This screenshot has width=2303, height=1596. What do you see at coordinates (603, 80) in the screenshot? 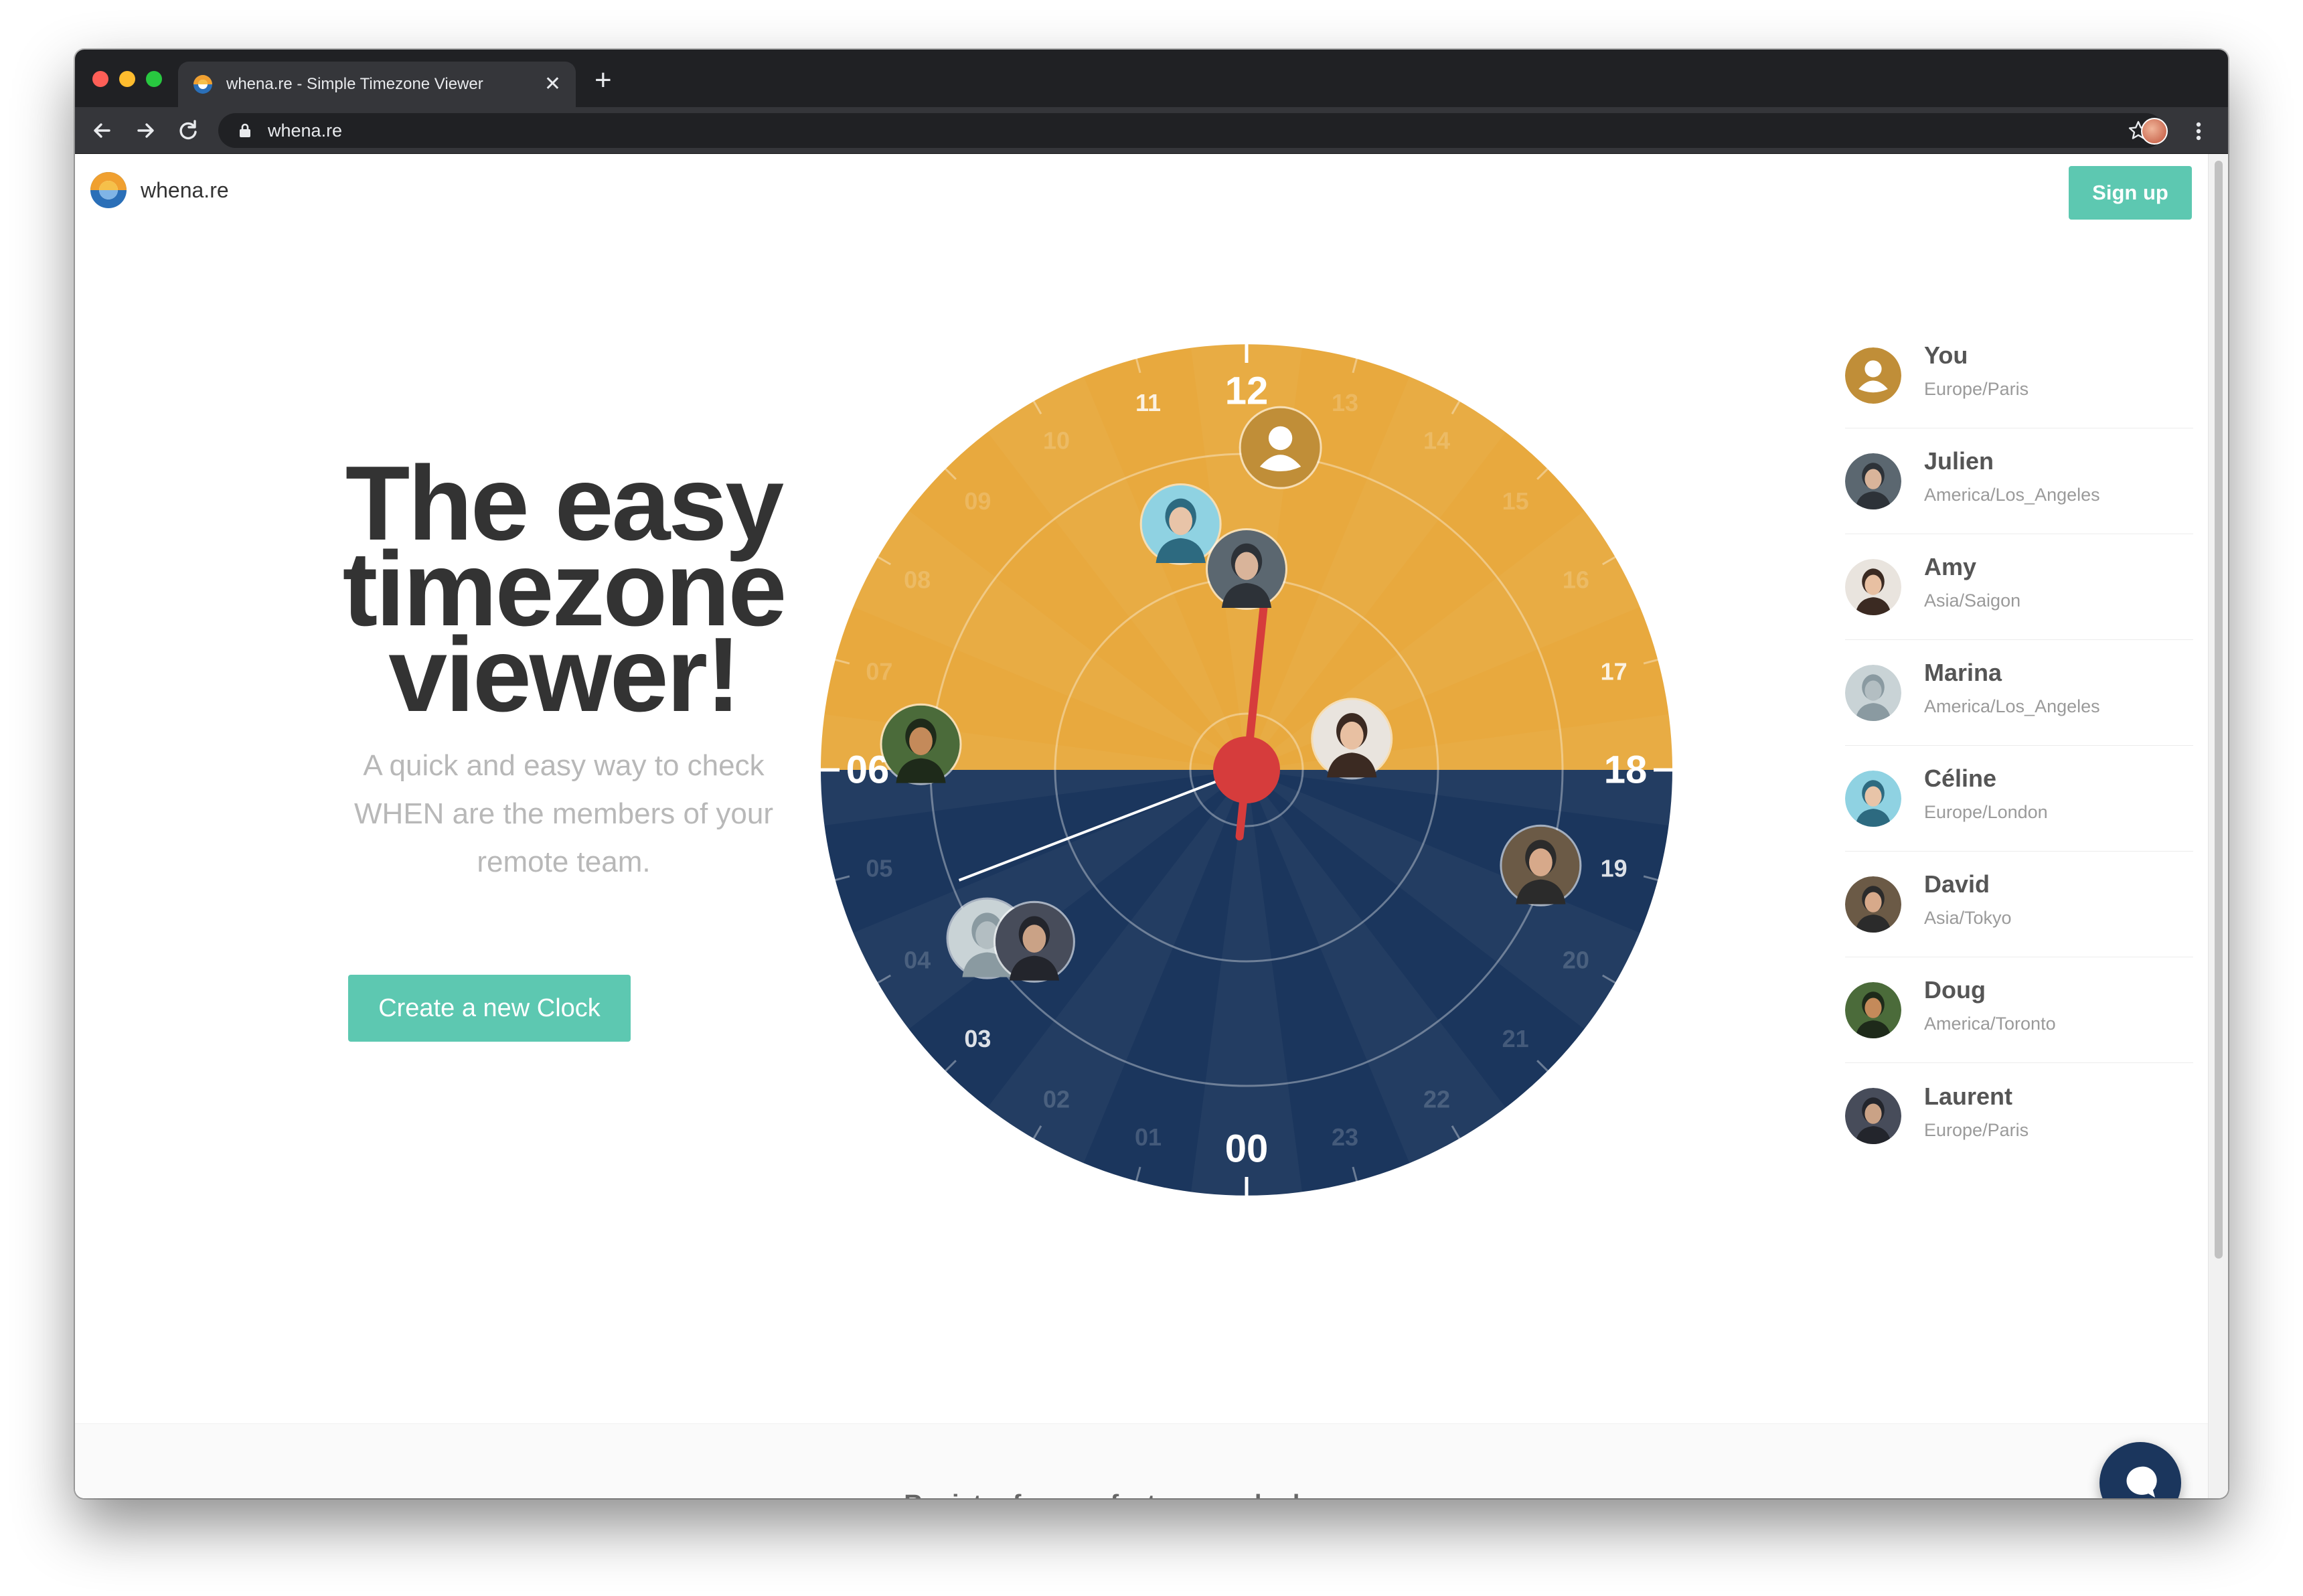
I see `new-tab-button: +` at bounding box center [603, 80].